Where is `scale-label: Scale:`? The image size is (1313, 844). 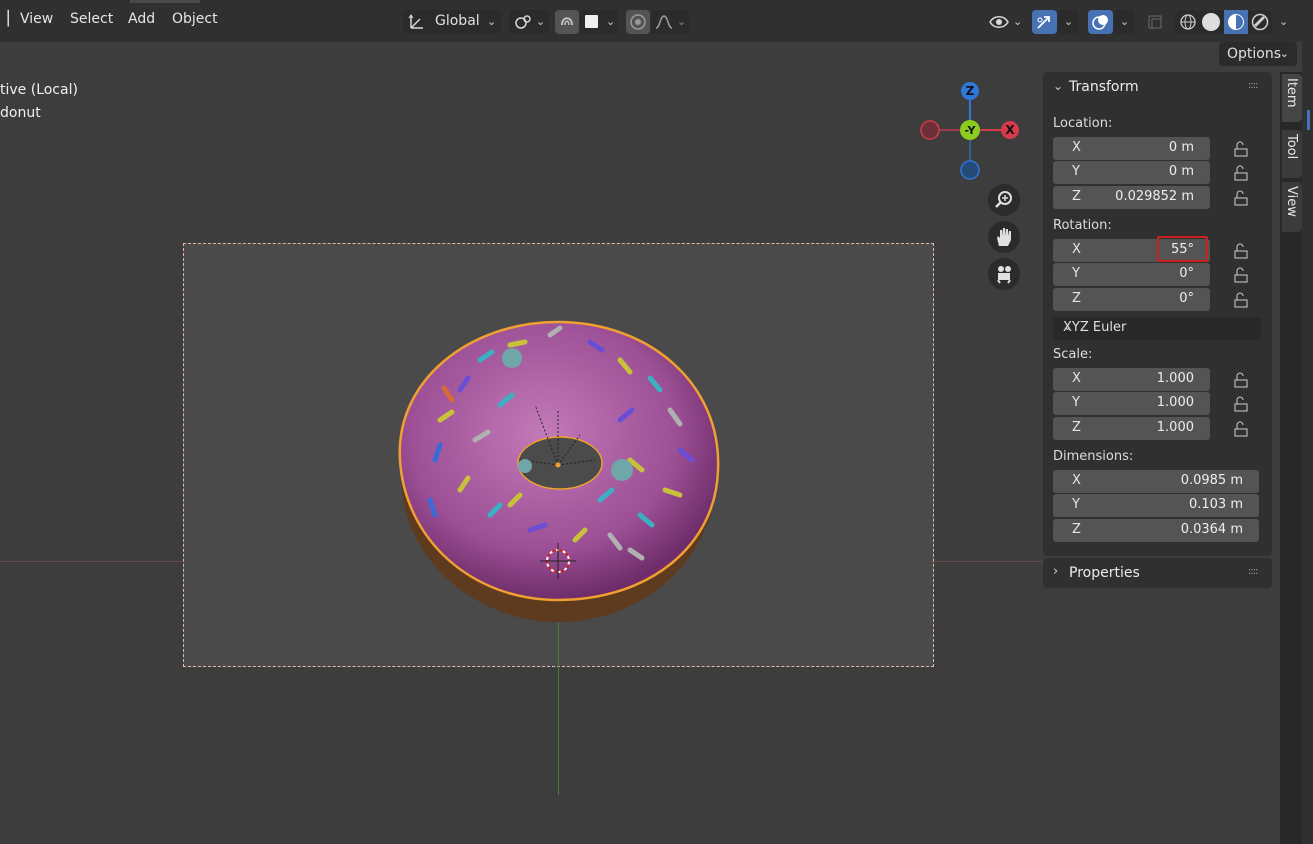 scale-label: Scale: is located at coordinates (1073, 354).